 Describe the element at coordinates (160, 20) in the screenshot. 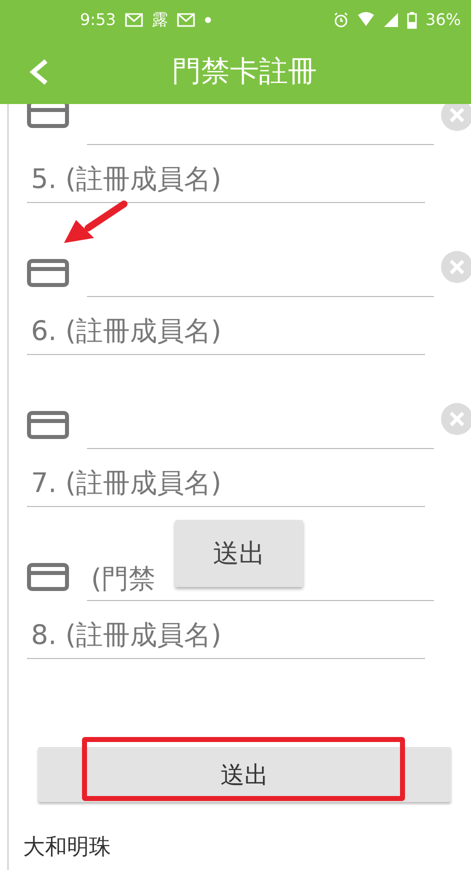

I see `notification-icon: 露` at that location.